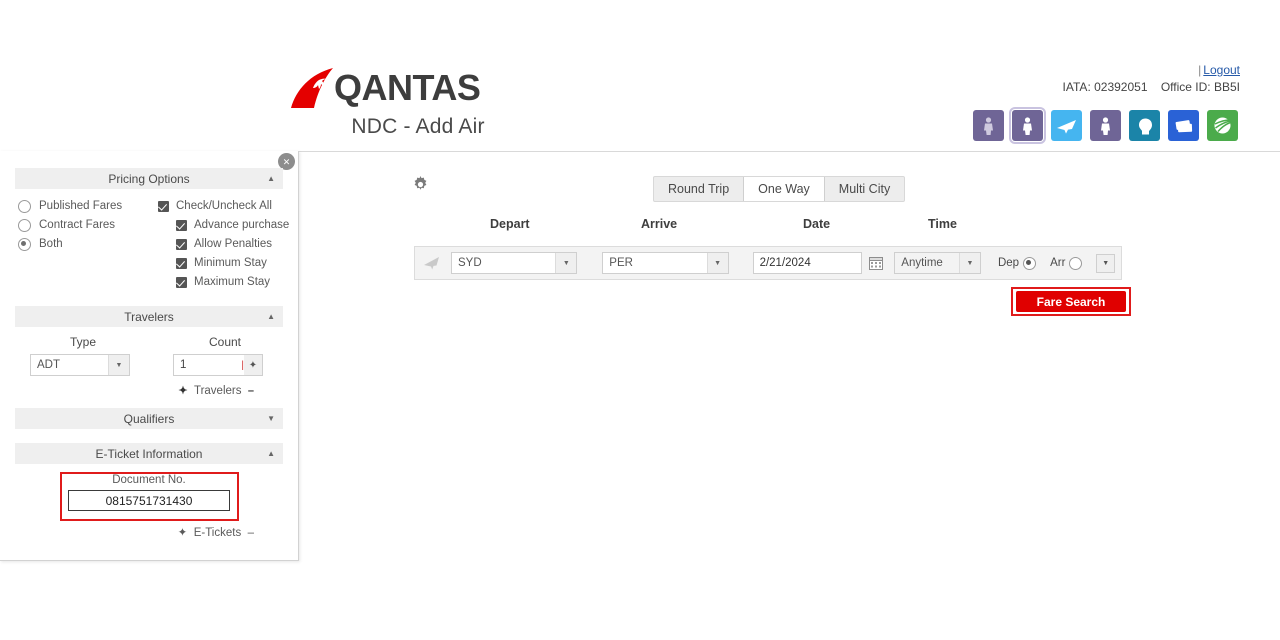  I want to click on radio-label: Both, so click(51, 244).